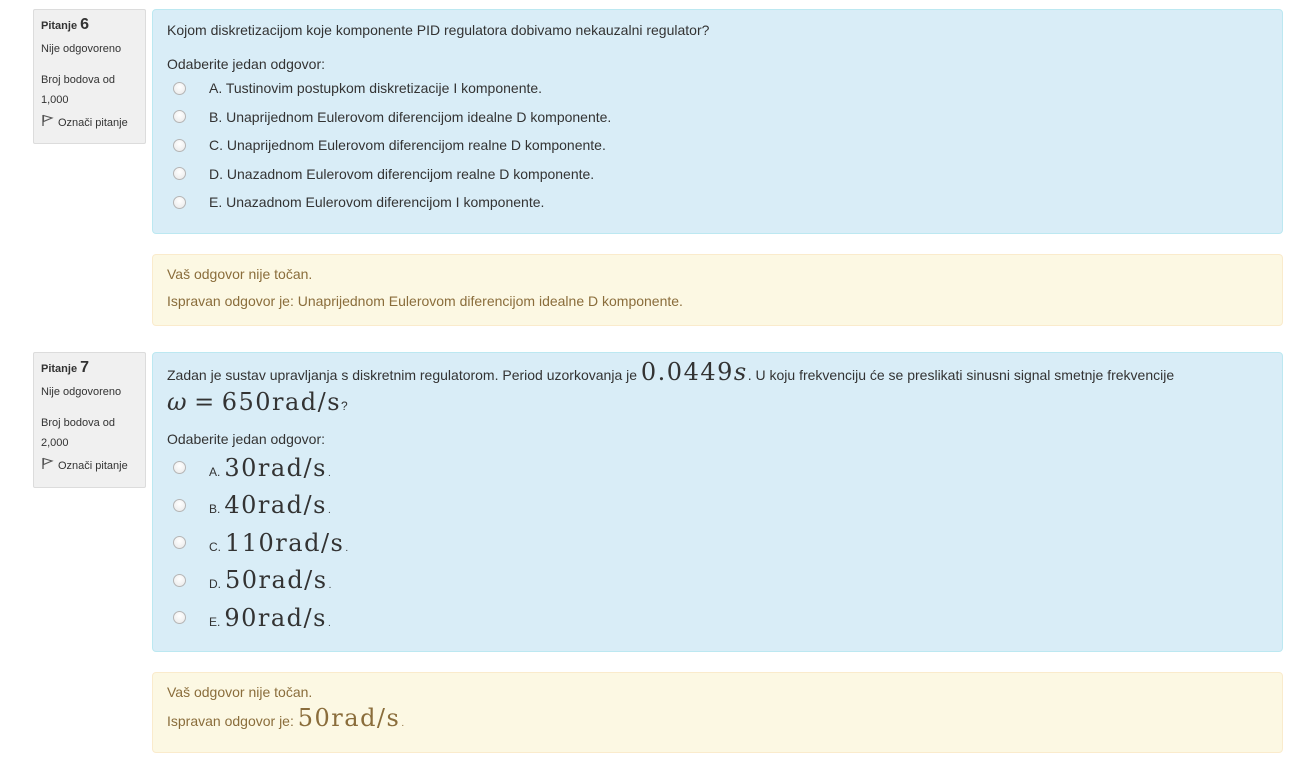 Image resolution: width=1300 pixels, height=778 pixels. I want to click on question-grade: Broj bodova od 2,000, so click(78, 433).